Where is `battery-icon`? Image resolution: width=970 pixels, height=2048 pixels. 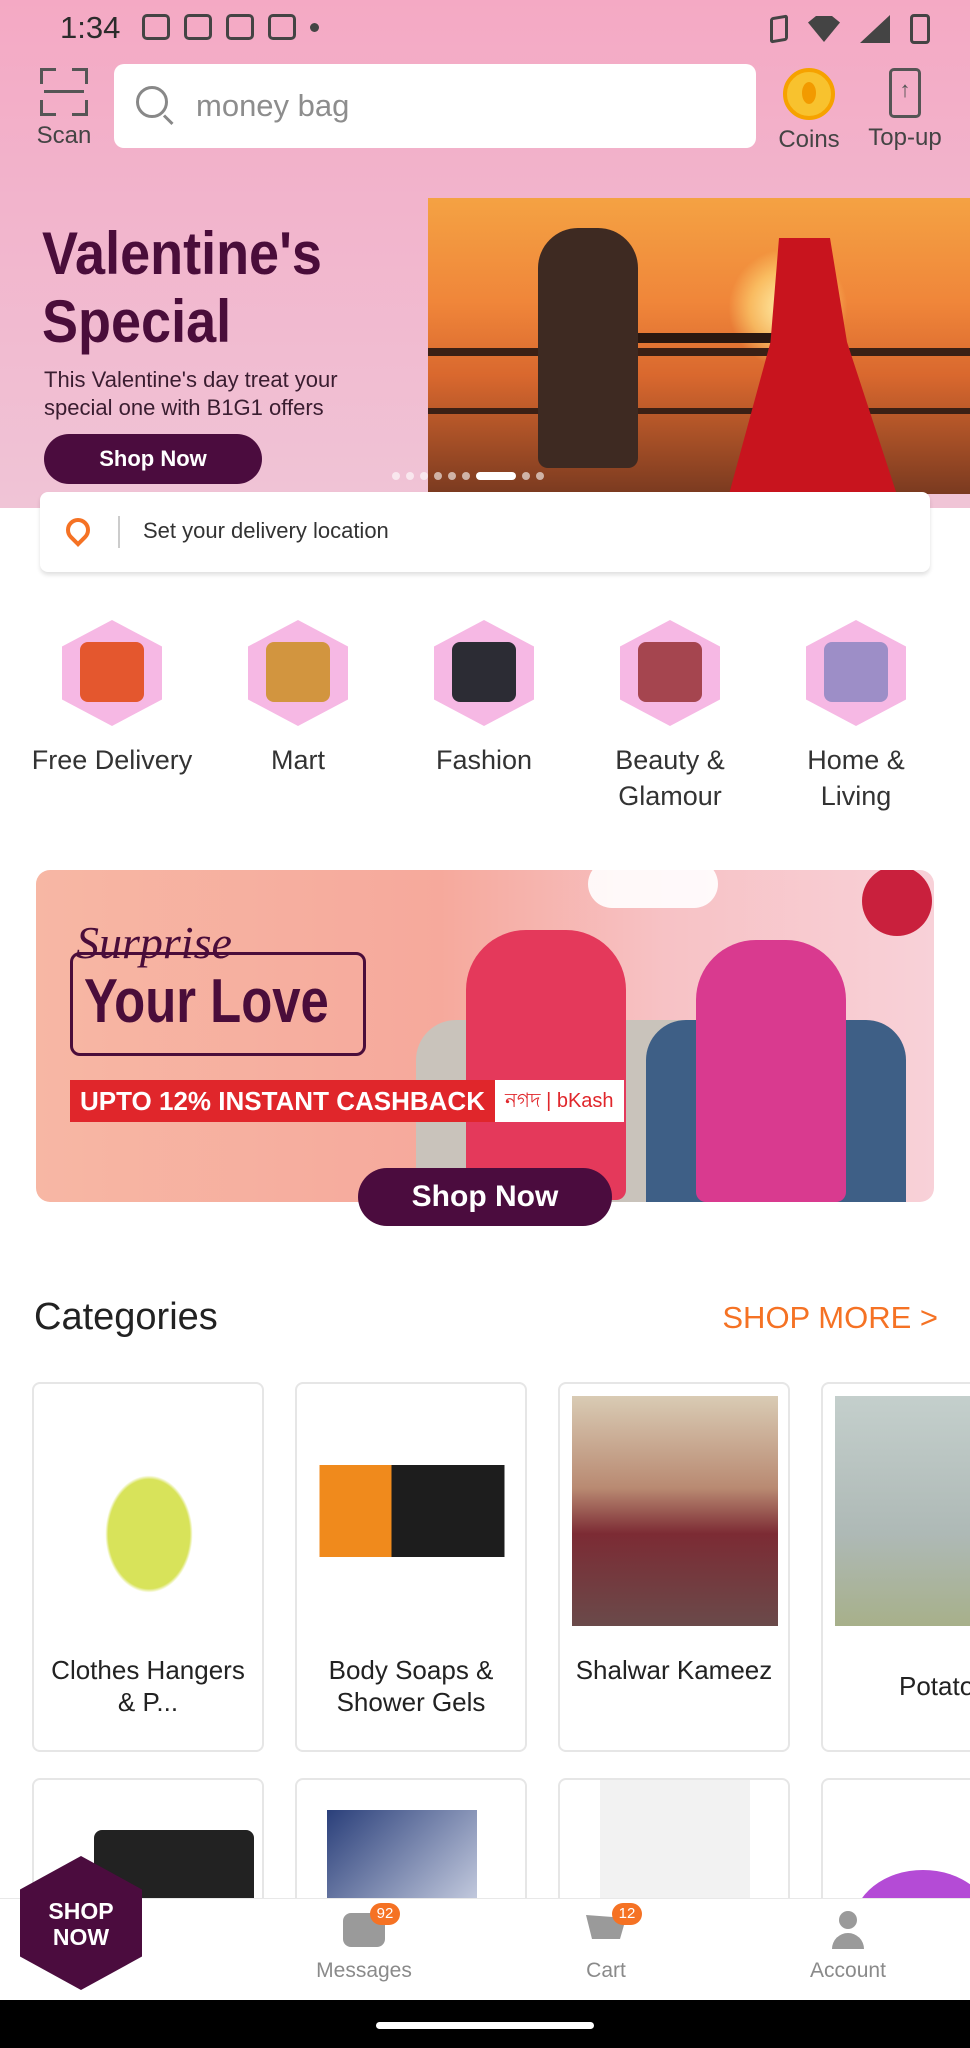 battery-icon is located at coordinates (920, 29).